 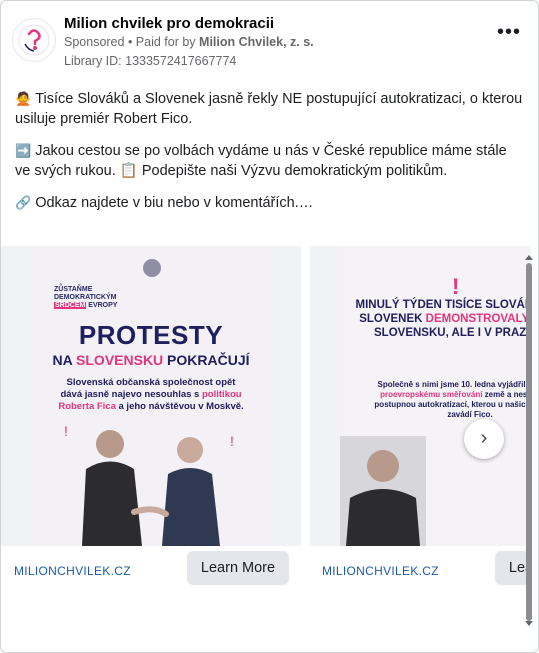 I want to click on creative-tagline: ZŮSTAŇME DEMOKRATICKÝM SRDCEM EVROPY, so click(x=85, y=298).